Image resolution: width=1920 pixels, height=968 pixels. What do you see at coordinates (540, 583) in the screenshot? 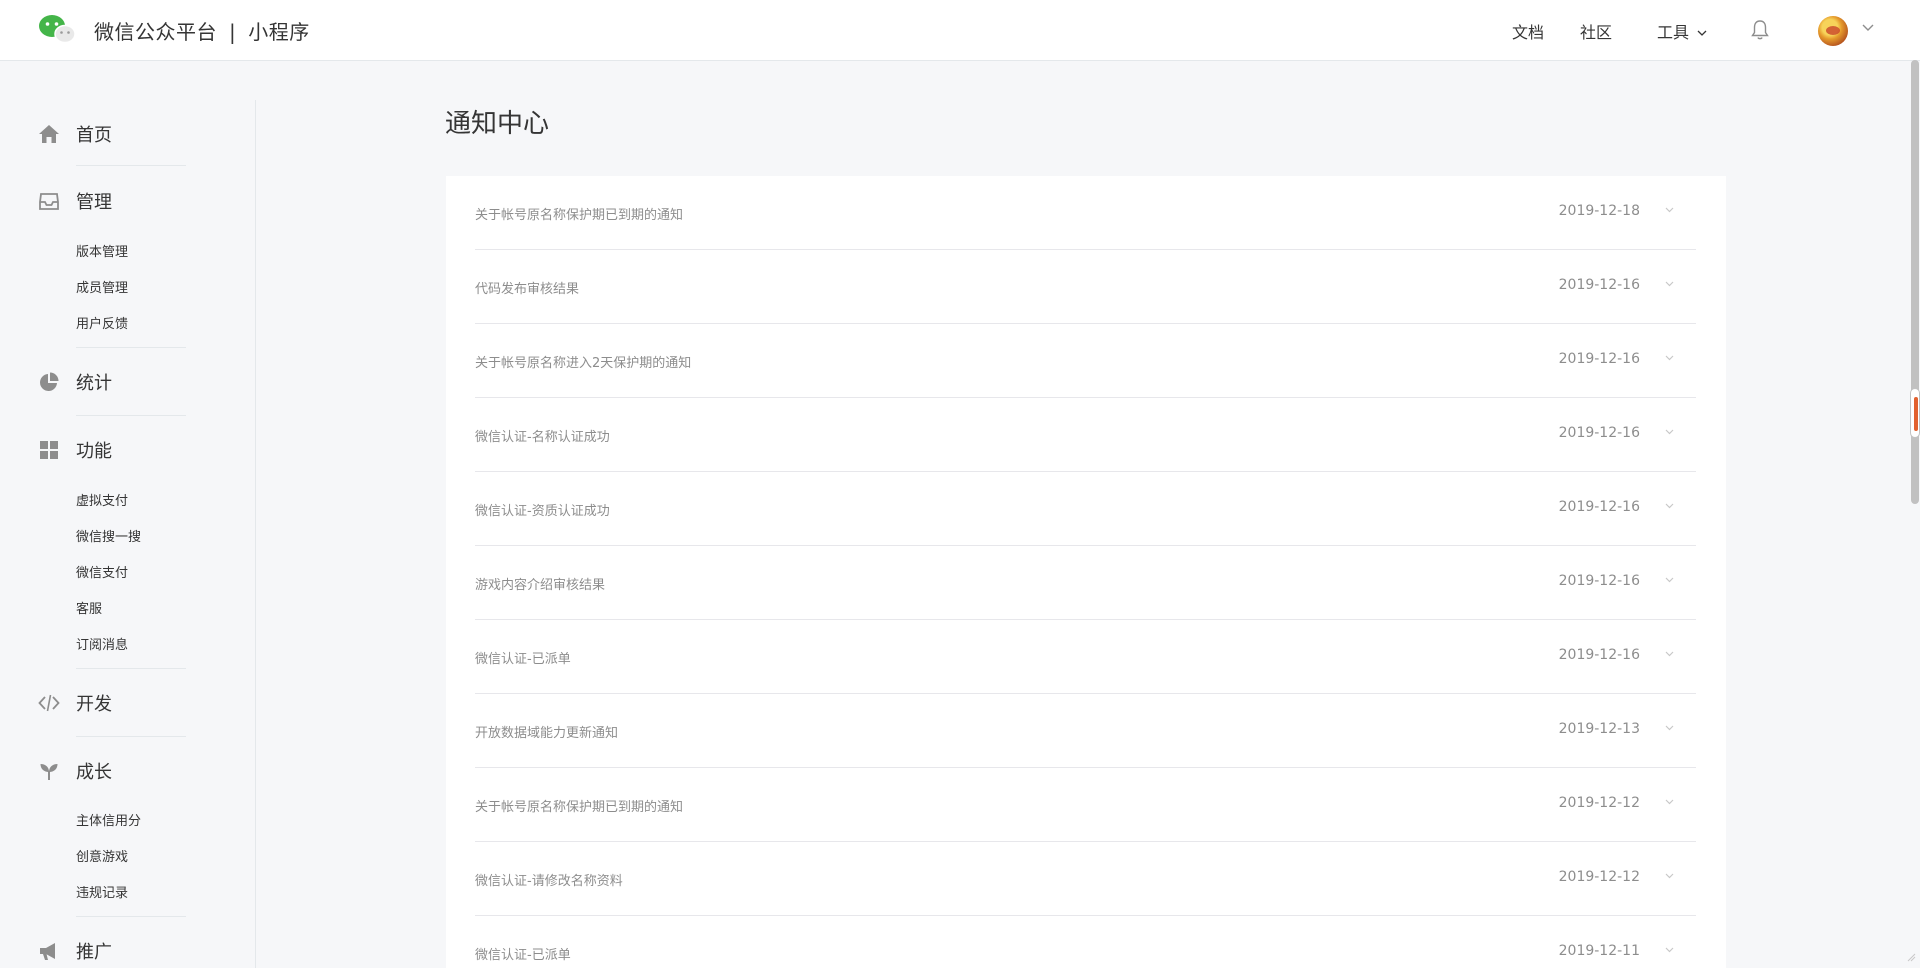
I see `notice-title: 游戏内容介绍审核结果` at bounding box center [540, 583].